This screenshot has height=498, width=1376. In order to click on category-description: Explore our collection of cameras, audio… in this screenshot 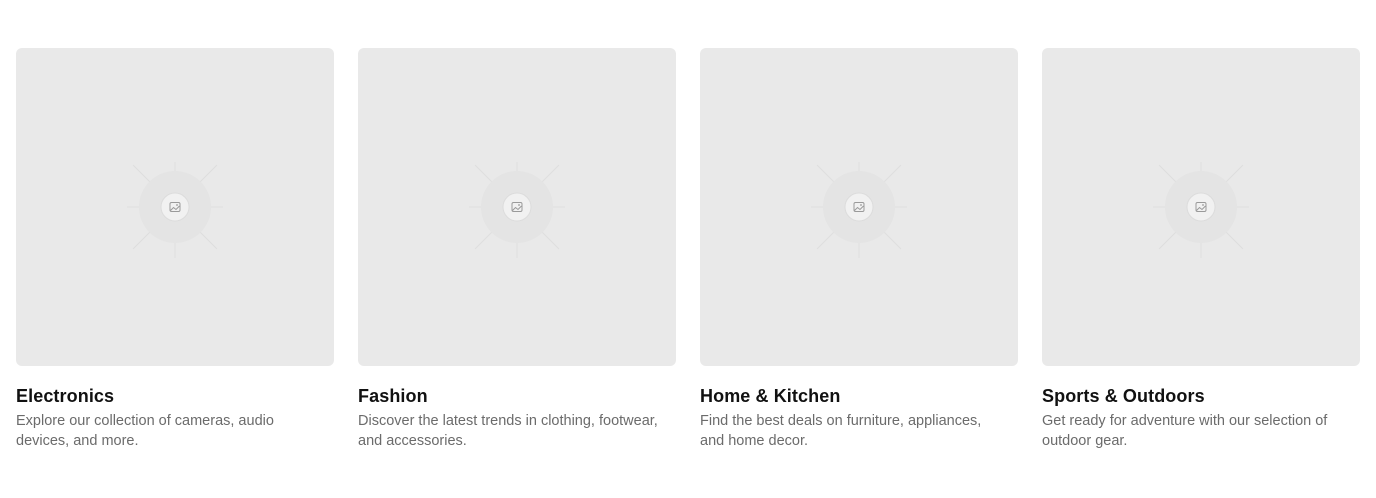, I will do `click(145, 431)`.